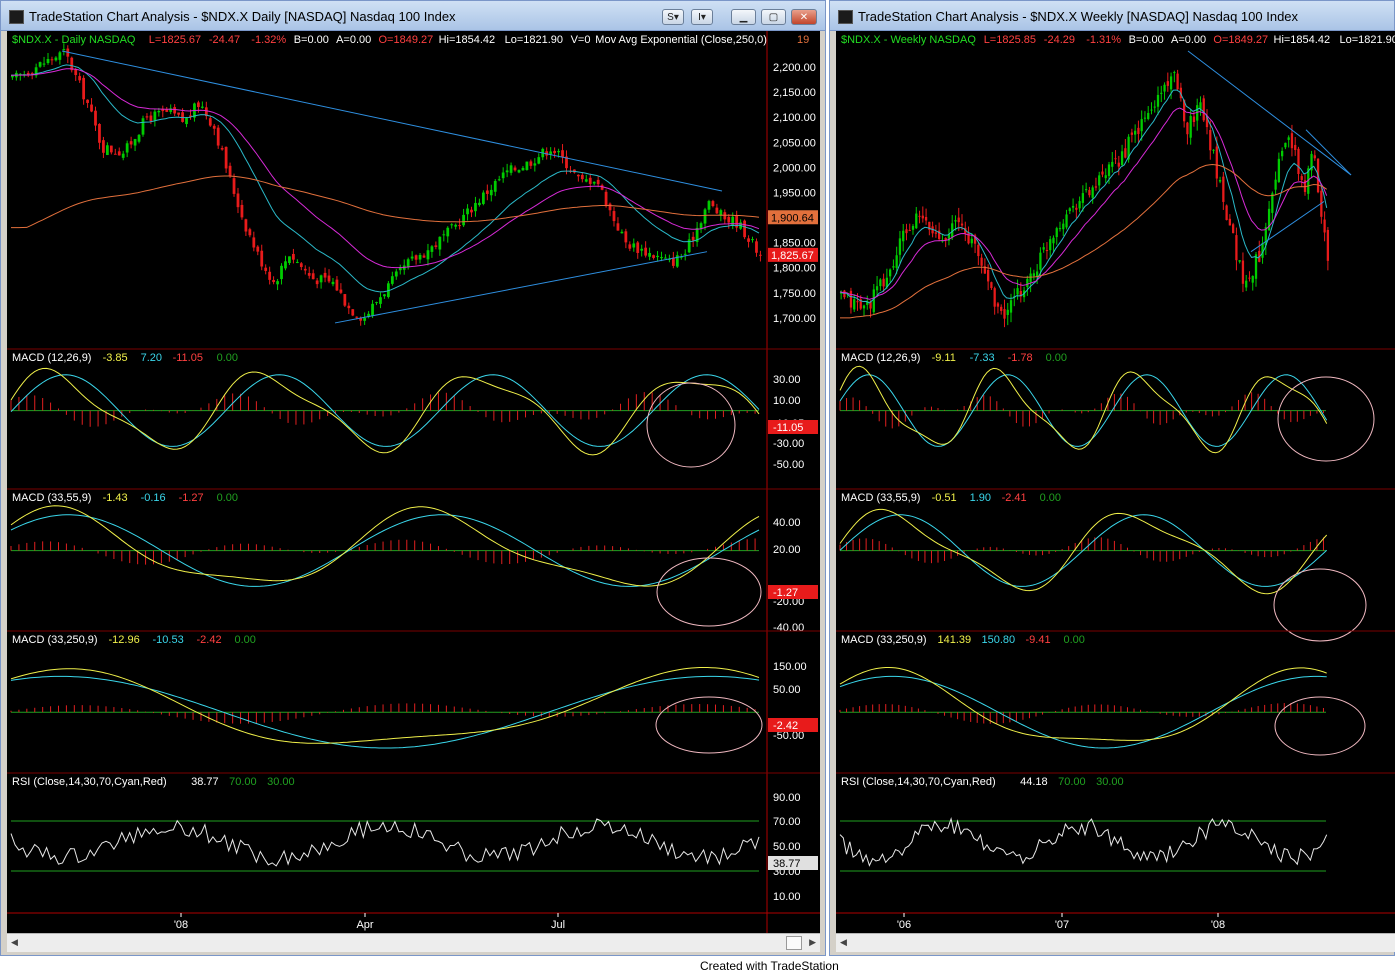  Describe the element at coordinates (1146, 40) in the screenshot. I see `price-legend-item: B=0.00` at that location.